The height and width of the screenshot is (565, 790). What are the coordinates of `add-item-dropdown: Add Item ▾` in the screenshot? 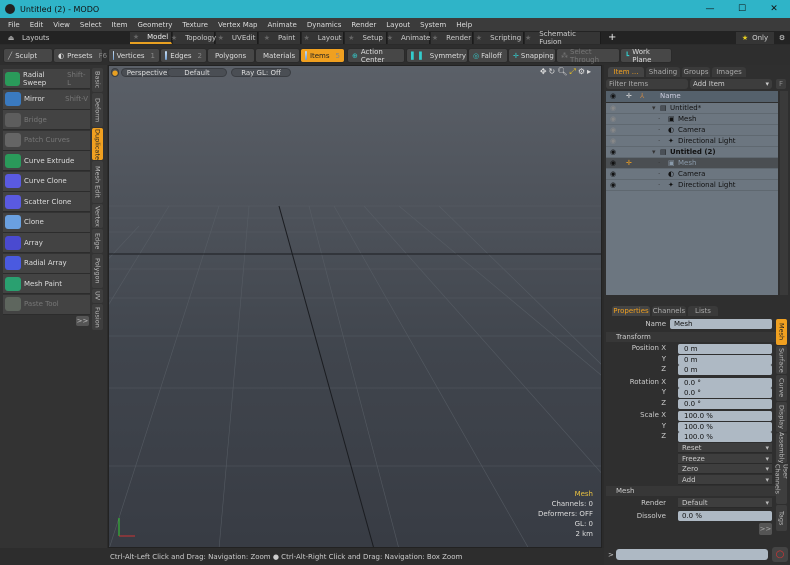 It's located at (731, 84).